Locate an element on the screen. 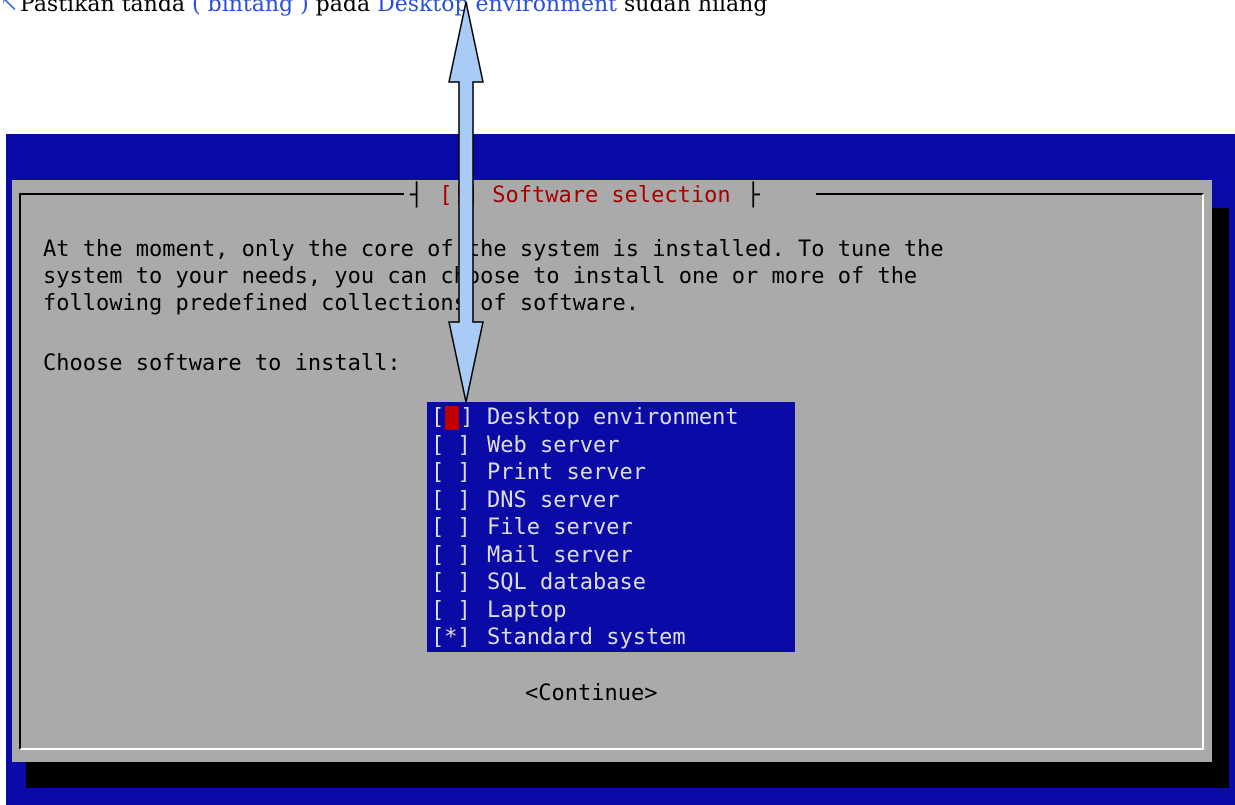 The height and width of the screenshot is (805, 1235). choose-software-prompt: Choose software to install: is located at coordinates (222, 363).